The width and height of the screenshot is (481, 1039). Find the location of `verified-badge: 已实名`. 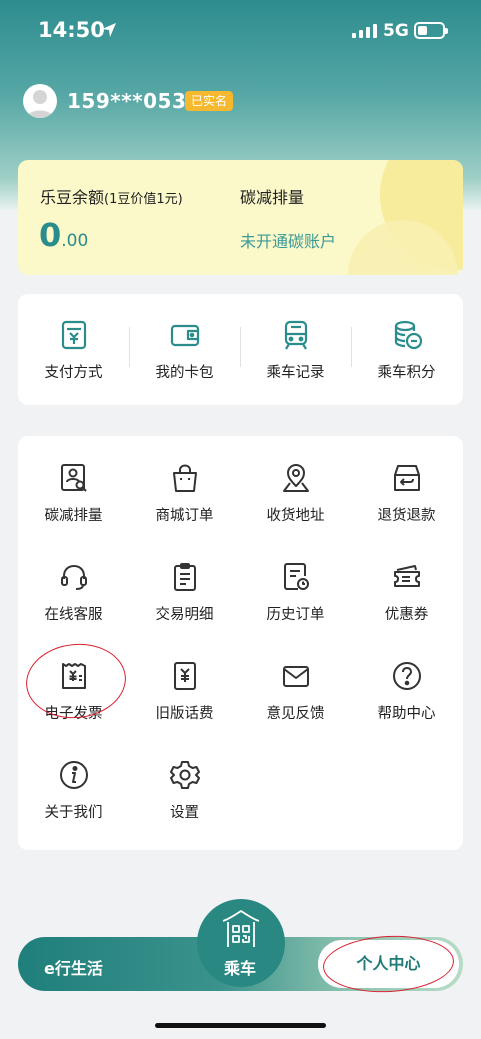

verified-badge: 已实名 is located at coordinates (209, 101).